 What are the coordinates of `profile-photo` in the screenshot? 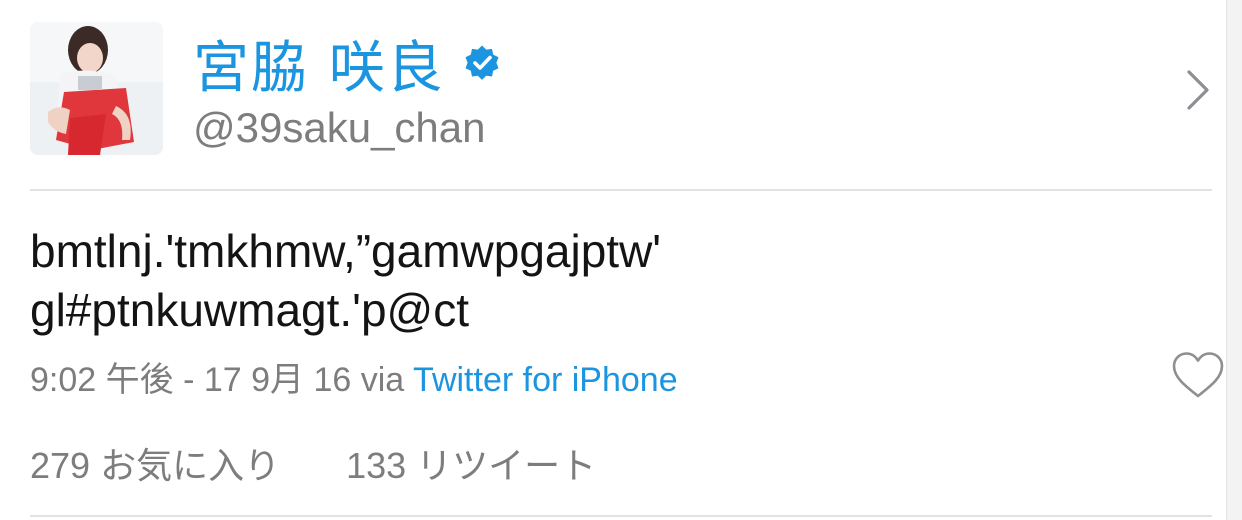 It's located at (96, 88).